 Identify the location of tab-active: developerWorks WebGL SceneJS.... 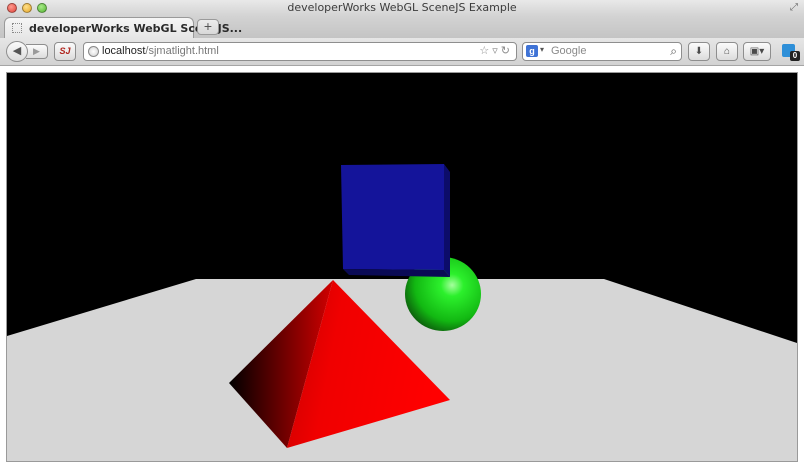
(123, 27).